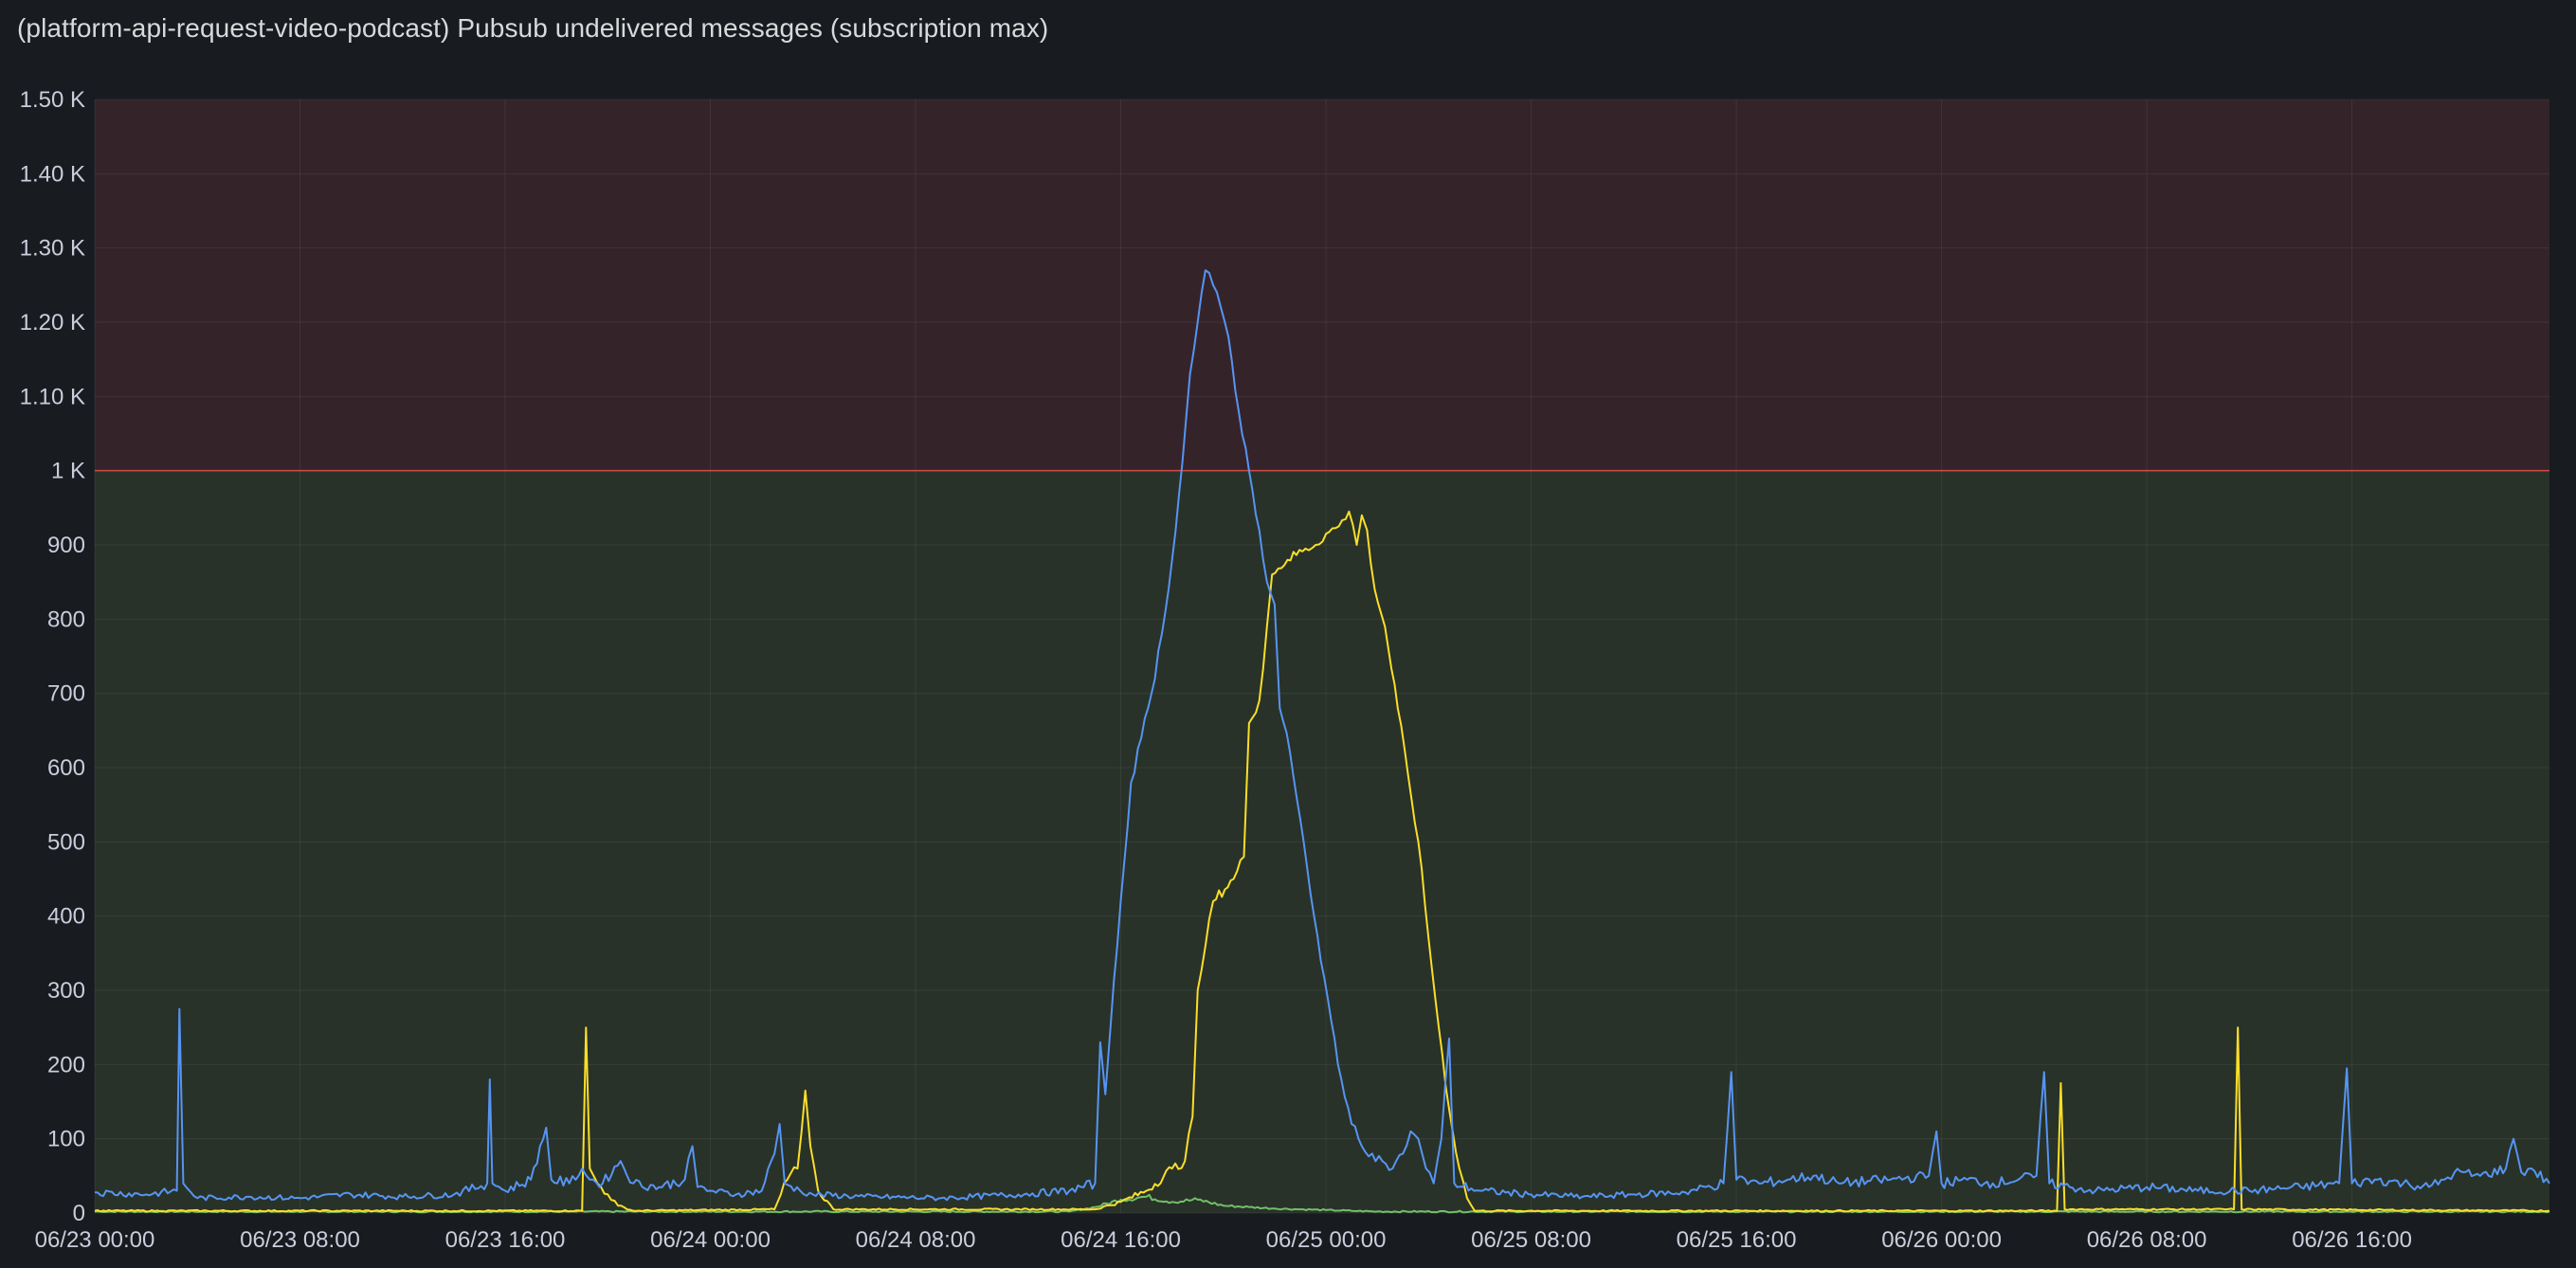 The height and width of the screenshot is (1268, 2576). I want to click on x-tick-label: 06/26 00:00, so click(1941, 1240).